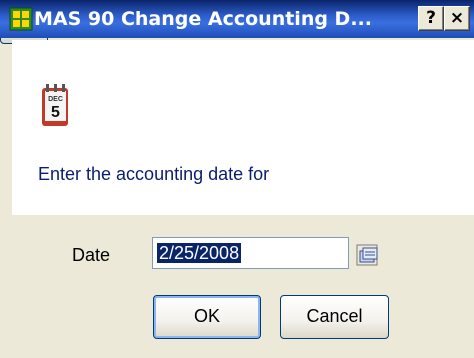 This screenshot has width=474, height=358. I want to click on calendar-month-label: DEC, so click(55, 99).